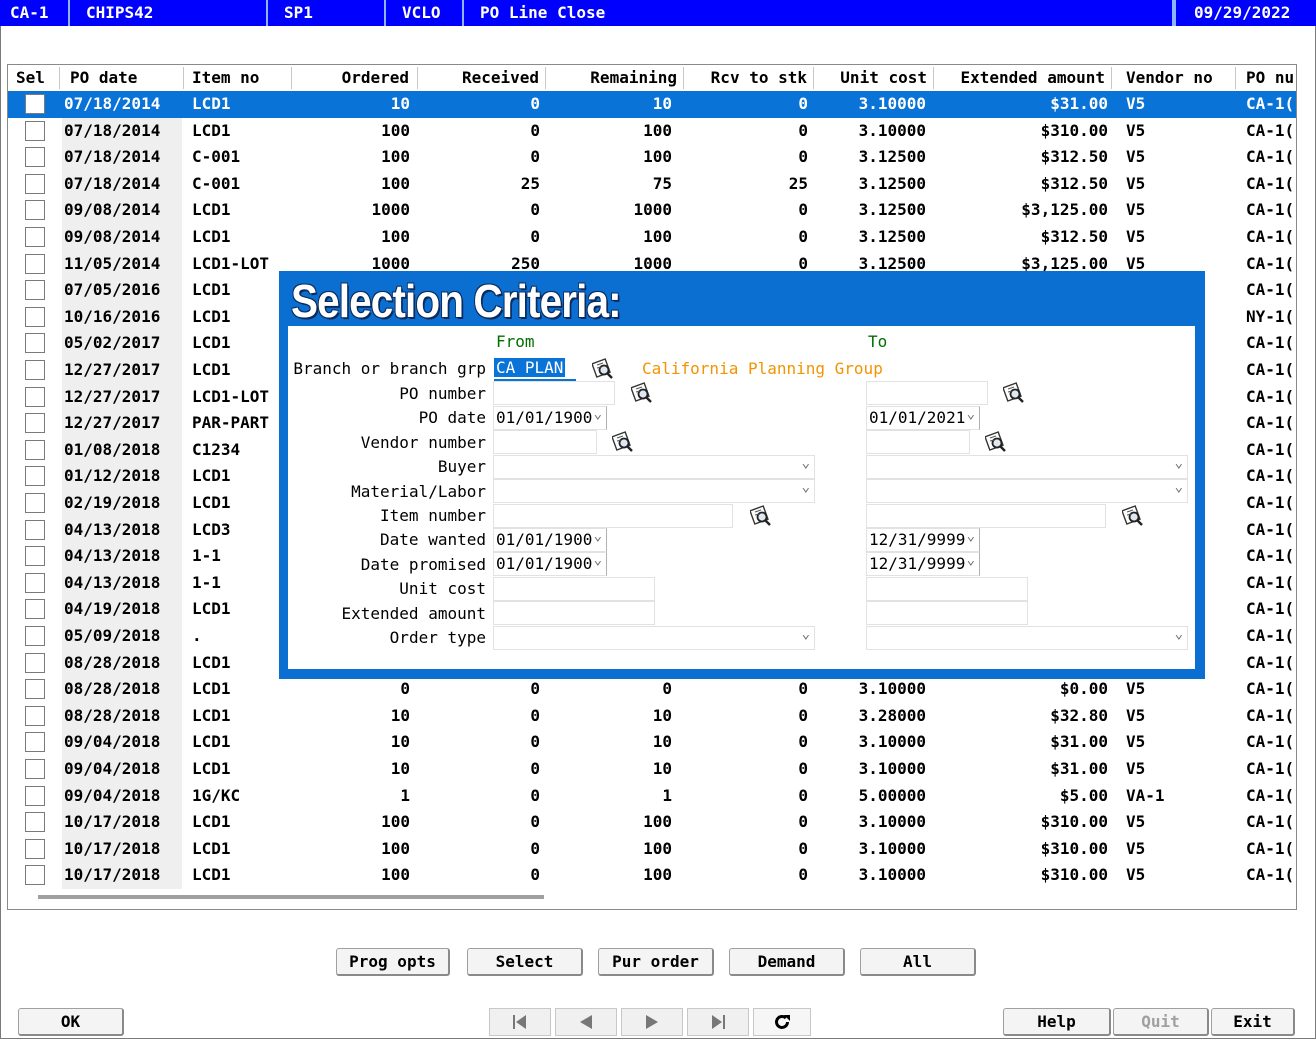 The width and height of the screenshot is (1316, 1039). I want to click on branch-field: CA PLAN, so click(535, 369).